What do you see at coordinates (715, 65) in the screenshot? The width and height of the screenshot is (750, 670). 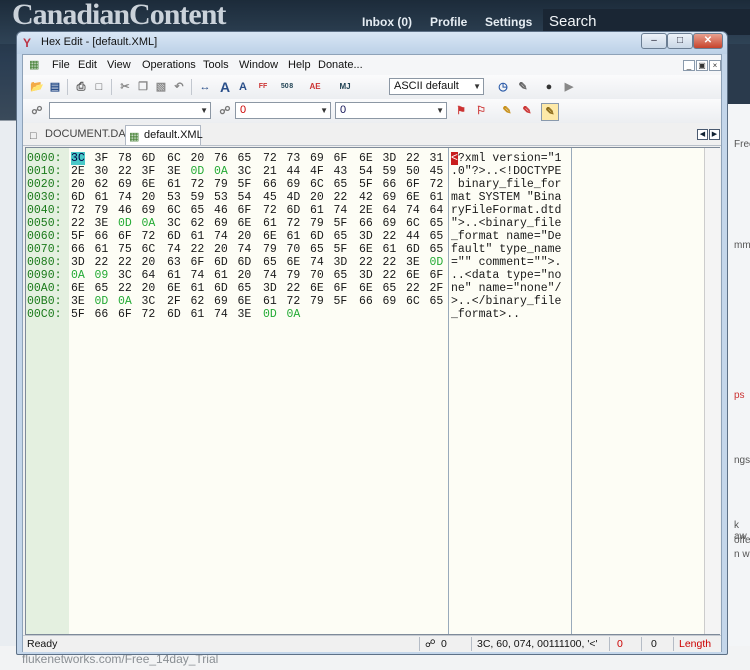 I see `mdi-close-button: ×` at bounding box center [715, 65].